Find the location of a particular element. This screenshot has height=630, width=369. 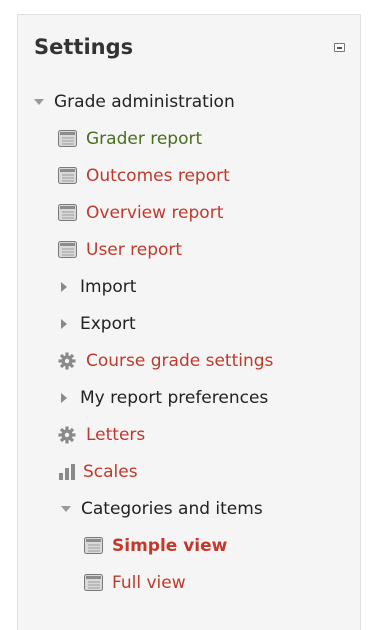

my-report-preferences-label: My report preferences is located at coordinates (174, 398).